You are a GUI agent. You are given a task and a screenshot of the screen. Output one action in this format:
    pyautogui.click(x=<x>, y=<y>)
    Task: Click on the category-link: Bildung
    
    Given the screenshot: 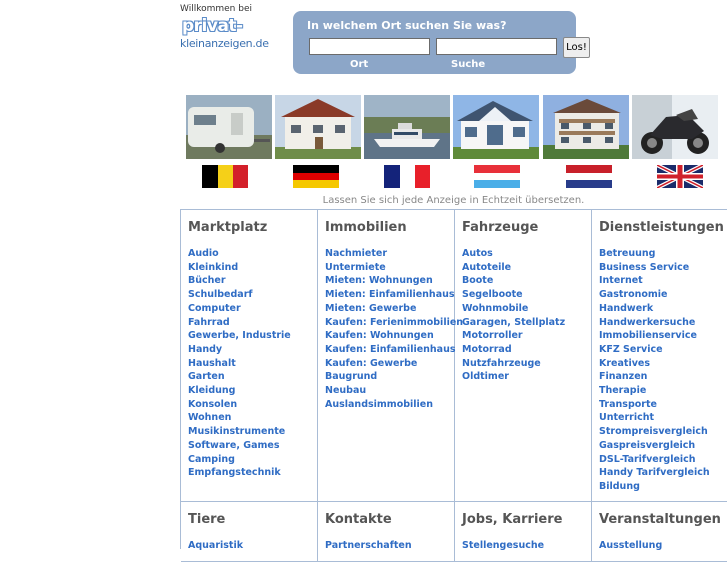 What is the action you would take?
    pyautogui.click(x=654, y=487)
    